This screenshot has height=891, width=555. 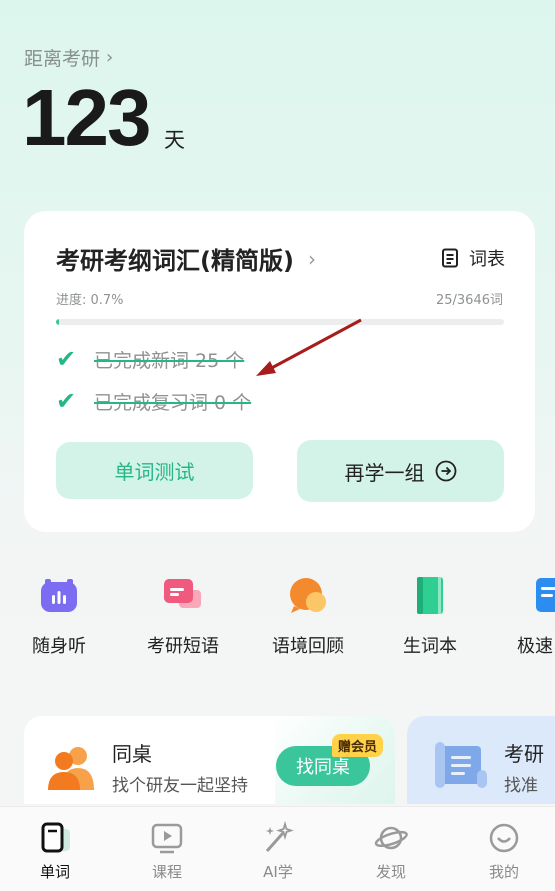 I want to click on task-new-words: ✔ 已完成新词 25 个, so click(x=150, y=359).